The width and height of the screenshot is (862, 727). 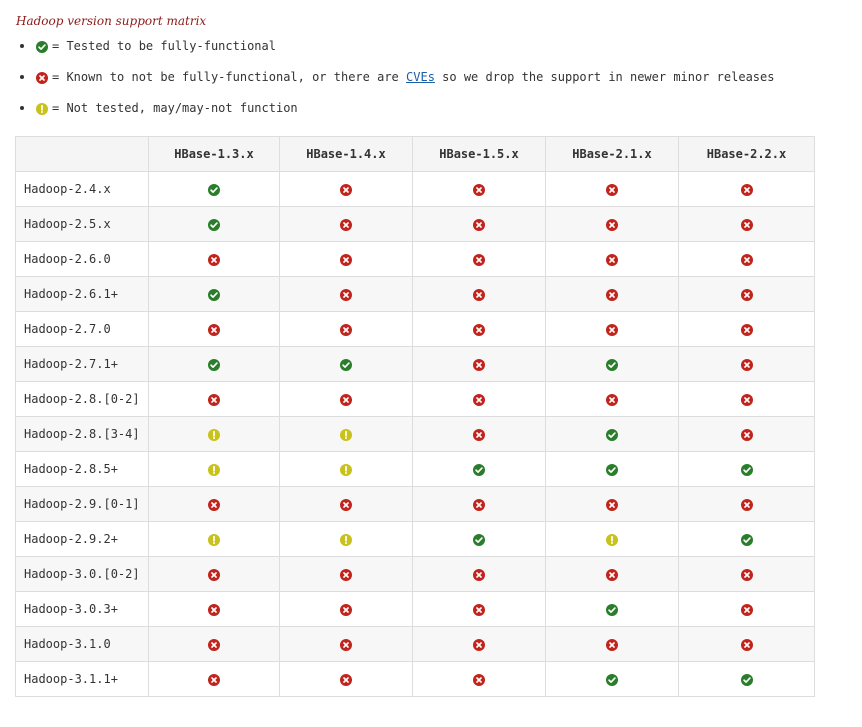 What do you see at coordinates (175, 108) in the screenshot?
I see `legend-text-warn: = Not tested, may/may-not function` at bounding box center [175, 108].